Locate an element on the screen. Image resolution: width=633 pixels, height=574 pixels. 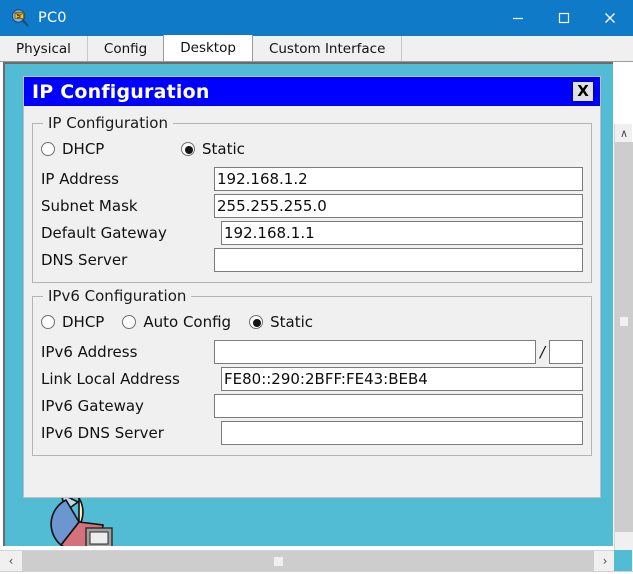
ip-address-row: IP Address 192.168.1.2 is located at coordinates (312, 179).